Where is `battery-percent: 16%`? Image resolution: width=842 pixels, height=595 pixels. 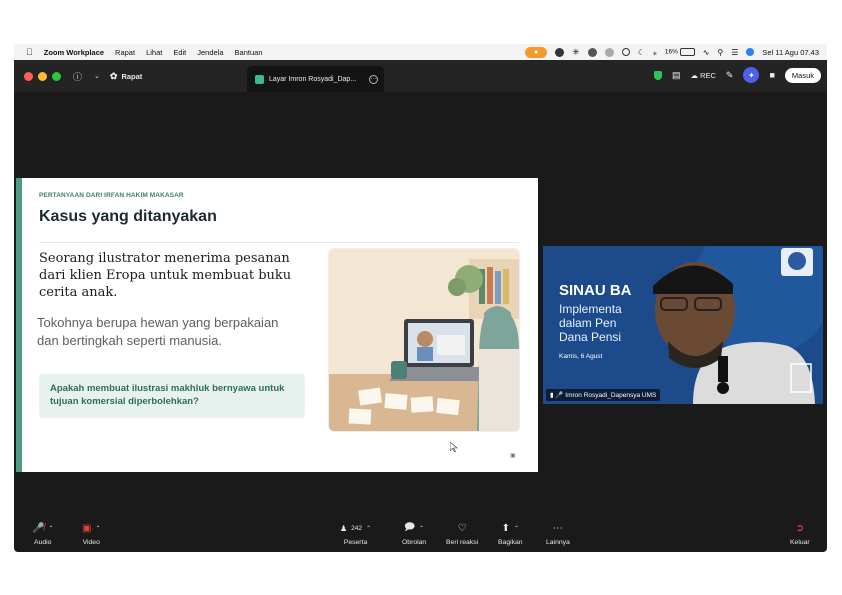
battery-percent: 16% is located at coordinates (671, 52).